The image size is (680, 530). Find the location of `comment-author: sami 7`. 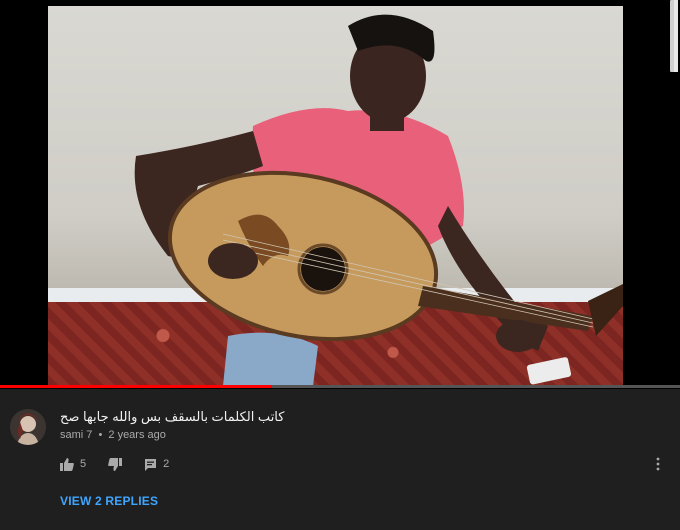

comment-author: sami 7 is located at coordinates (76, 435).